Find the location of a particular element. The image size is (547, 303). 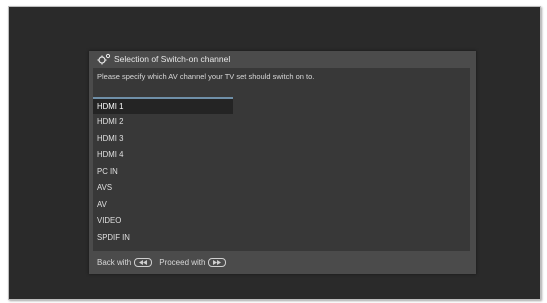

channel-item-label: HDMI 4 is located at coordinates (110, 154).